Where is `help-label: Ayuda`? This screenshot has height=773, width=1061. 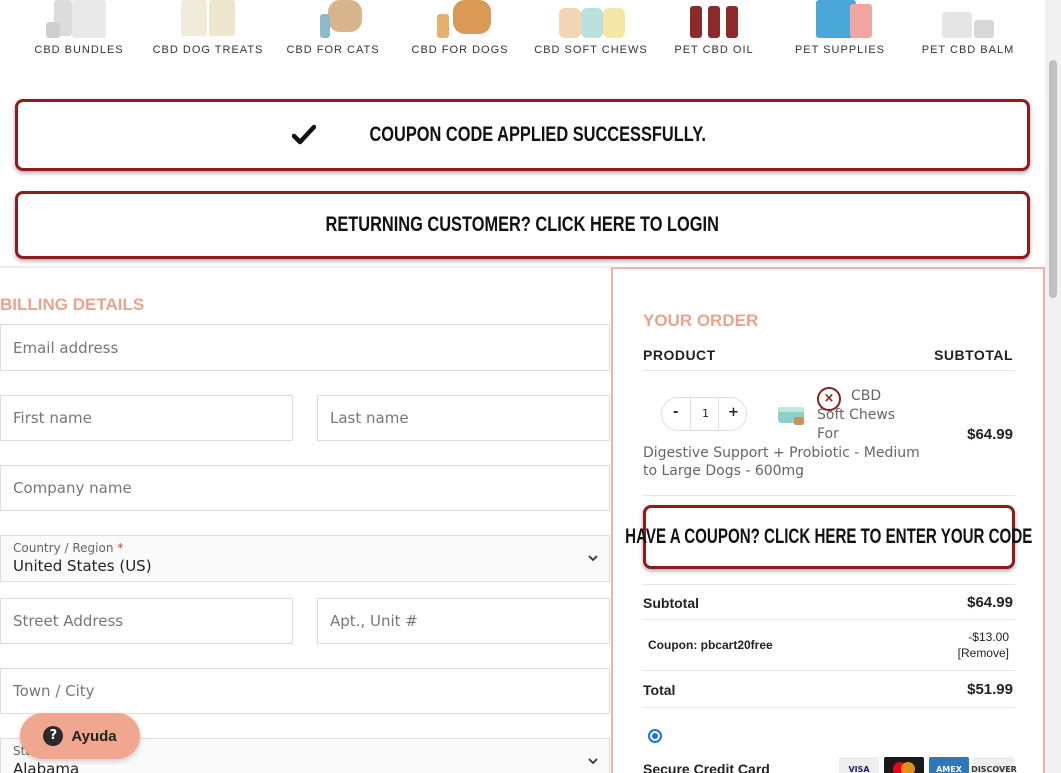
help-label: Ayuda is located at coordinates (94, 736).